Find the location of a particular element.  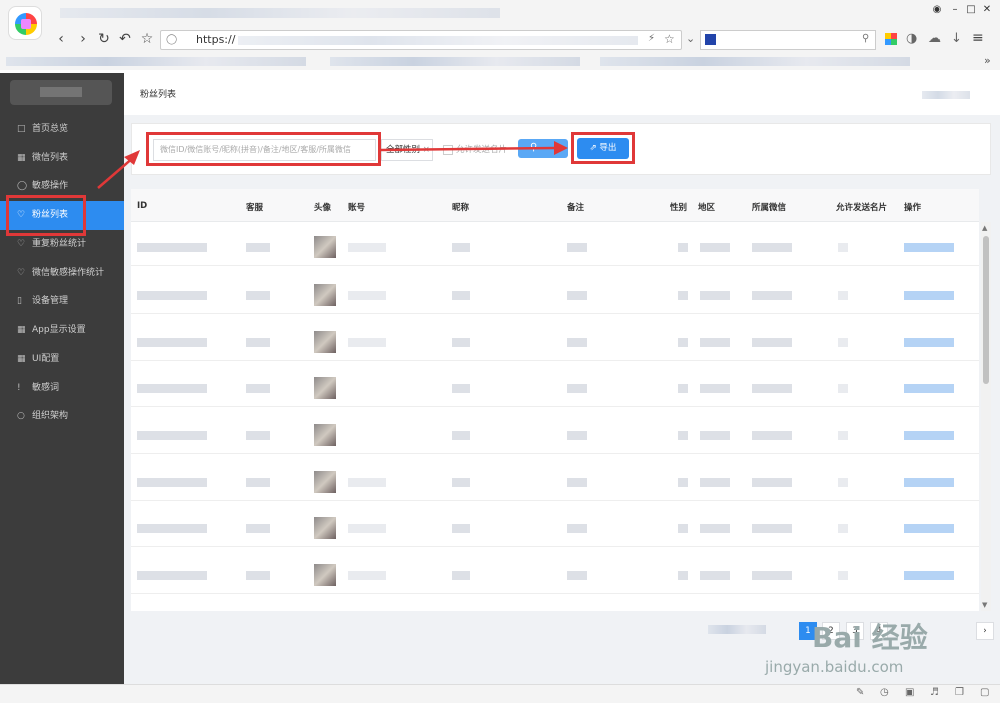

column-header-region: 地区 is located at coordinates (706, 207).